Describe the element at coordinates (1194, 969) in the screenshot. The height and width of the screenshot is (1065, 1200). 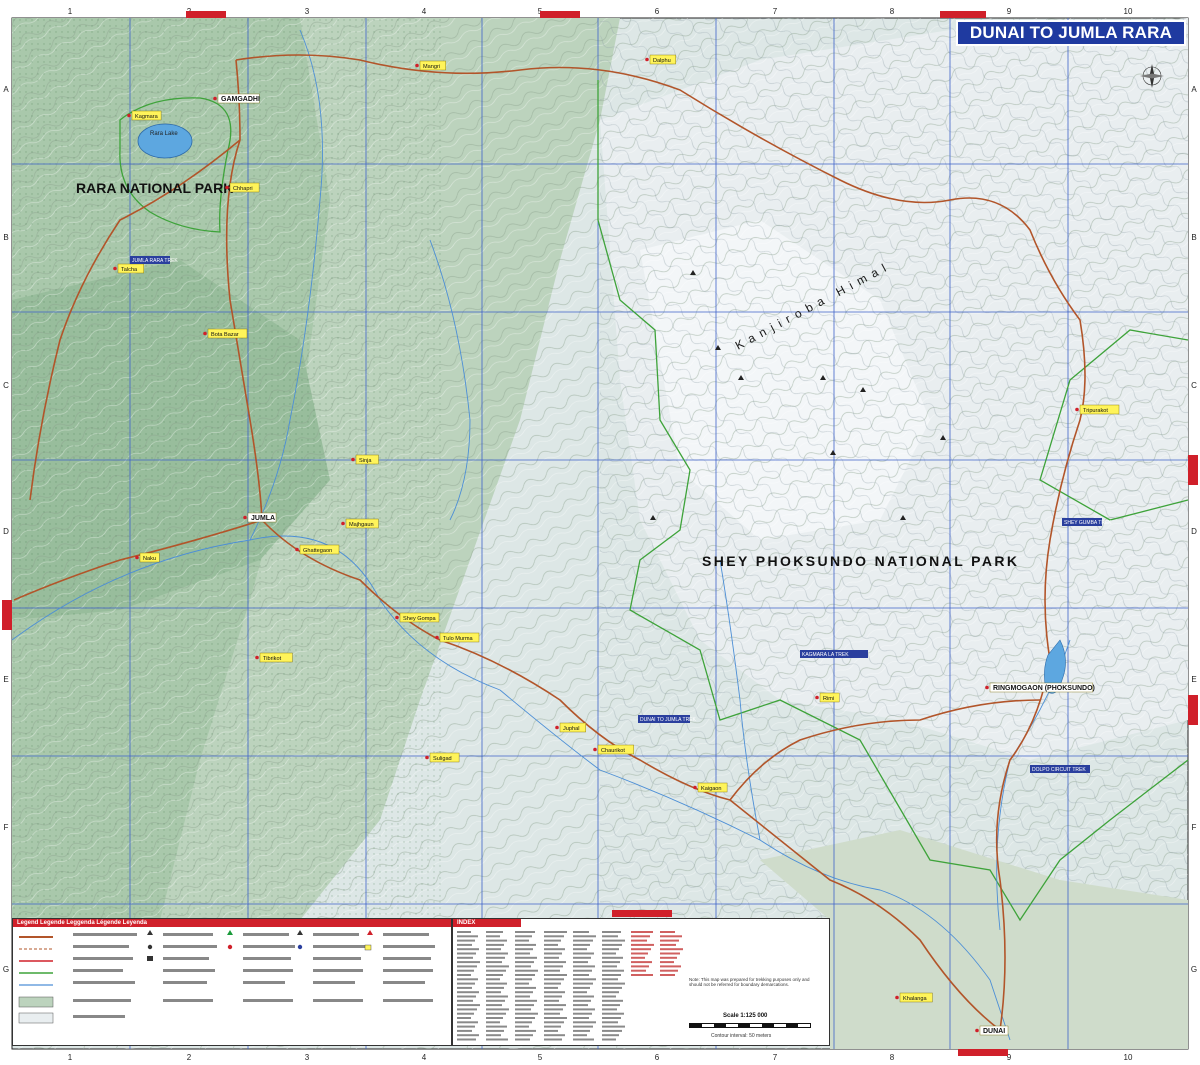
I see `grid-row-G-right: G` at that location.